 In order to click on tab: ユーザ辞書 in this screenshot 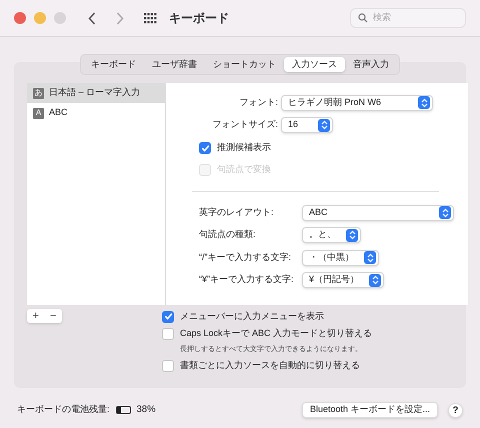, I will do `click(174, 64)`.